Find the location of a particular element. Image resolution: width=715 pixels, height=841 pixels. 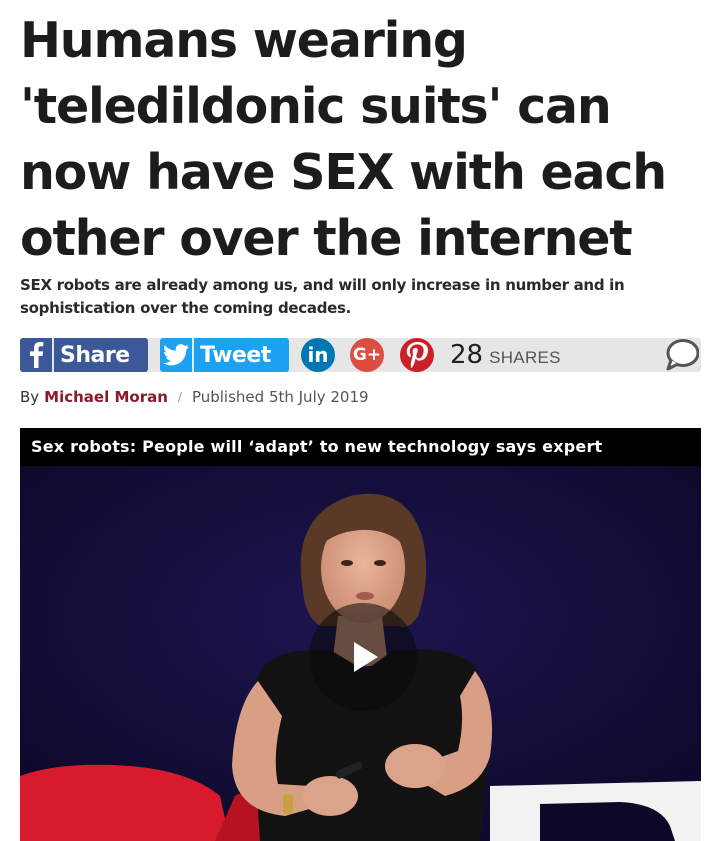

twitter-tweet-button: Tweet is located at coordinates (224, 355).